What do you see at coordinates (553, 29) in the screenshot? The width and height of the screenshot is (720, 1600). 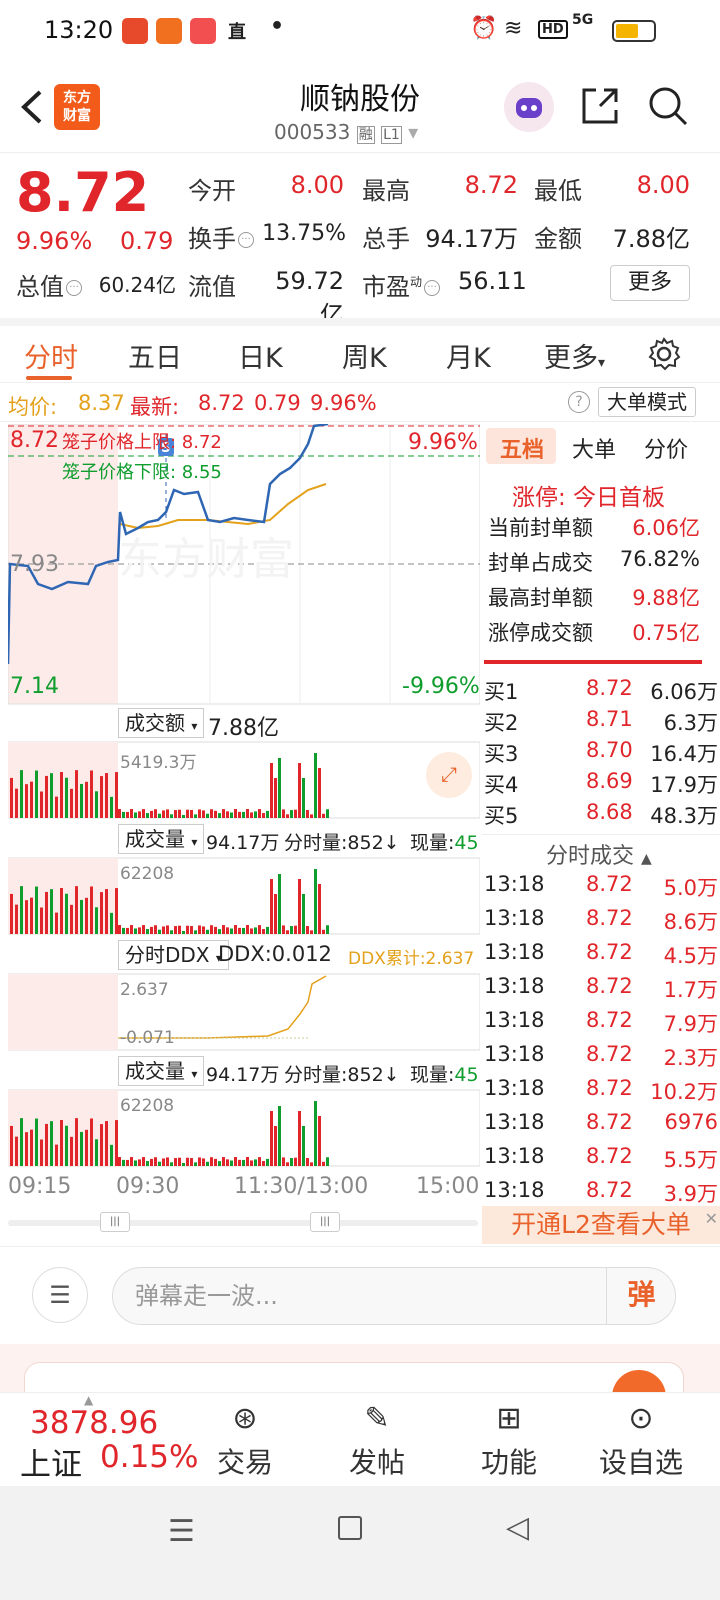 I see `hd-badge: HD` at bounding box center [553, 29].